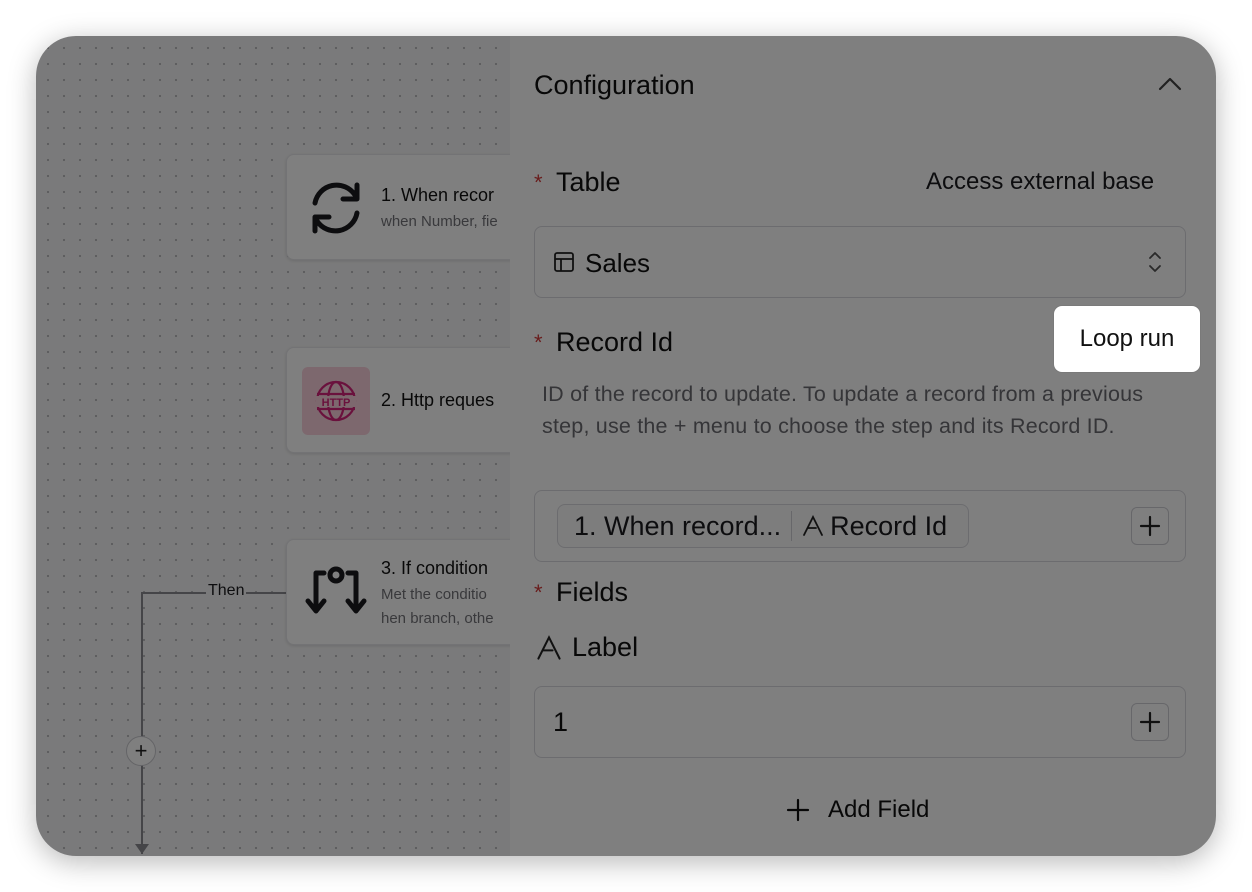 The image size is (1252, 892). I want to click on token-field-name: Record Id, so click(889, 525).